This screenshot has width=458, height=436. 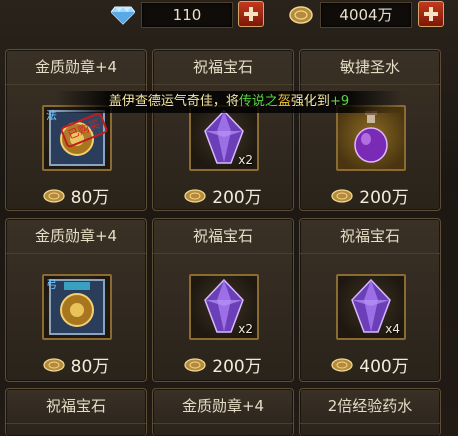 I want to click on item-quantity: x4, so click(x=392, y=329).